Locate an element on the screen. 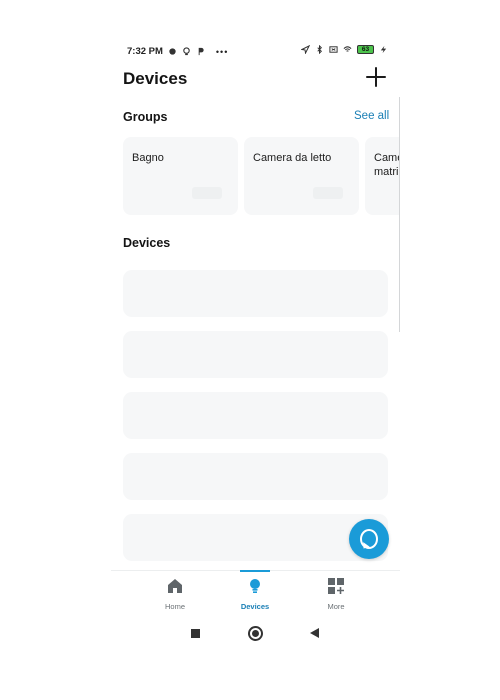 The image size is (500, 700). bluetooth-icon is located at coordinates (320, 49).